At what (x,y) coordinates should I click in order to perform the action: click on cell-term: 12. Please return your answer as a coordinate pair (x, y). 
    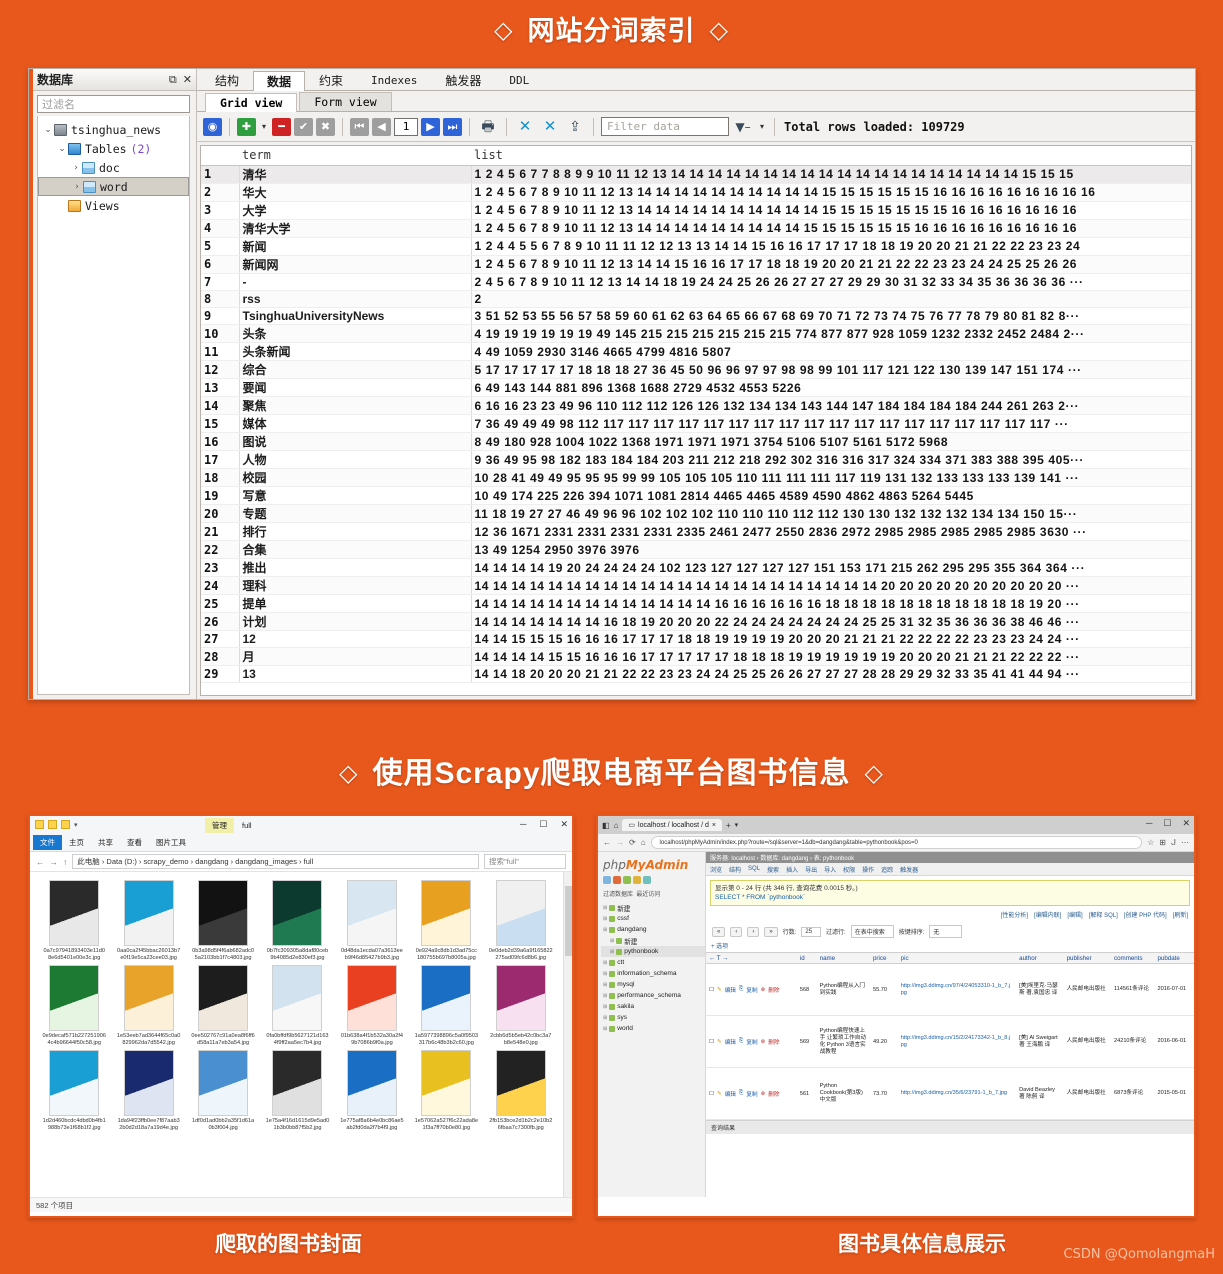
    Looking at the image, I should click on (355, 639).